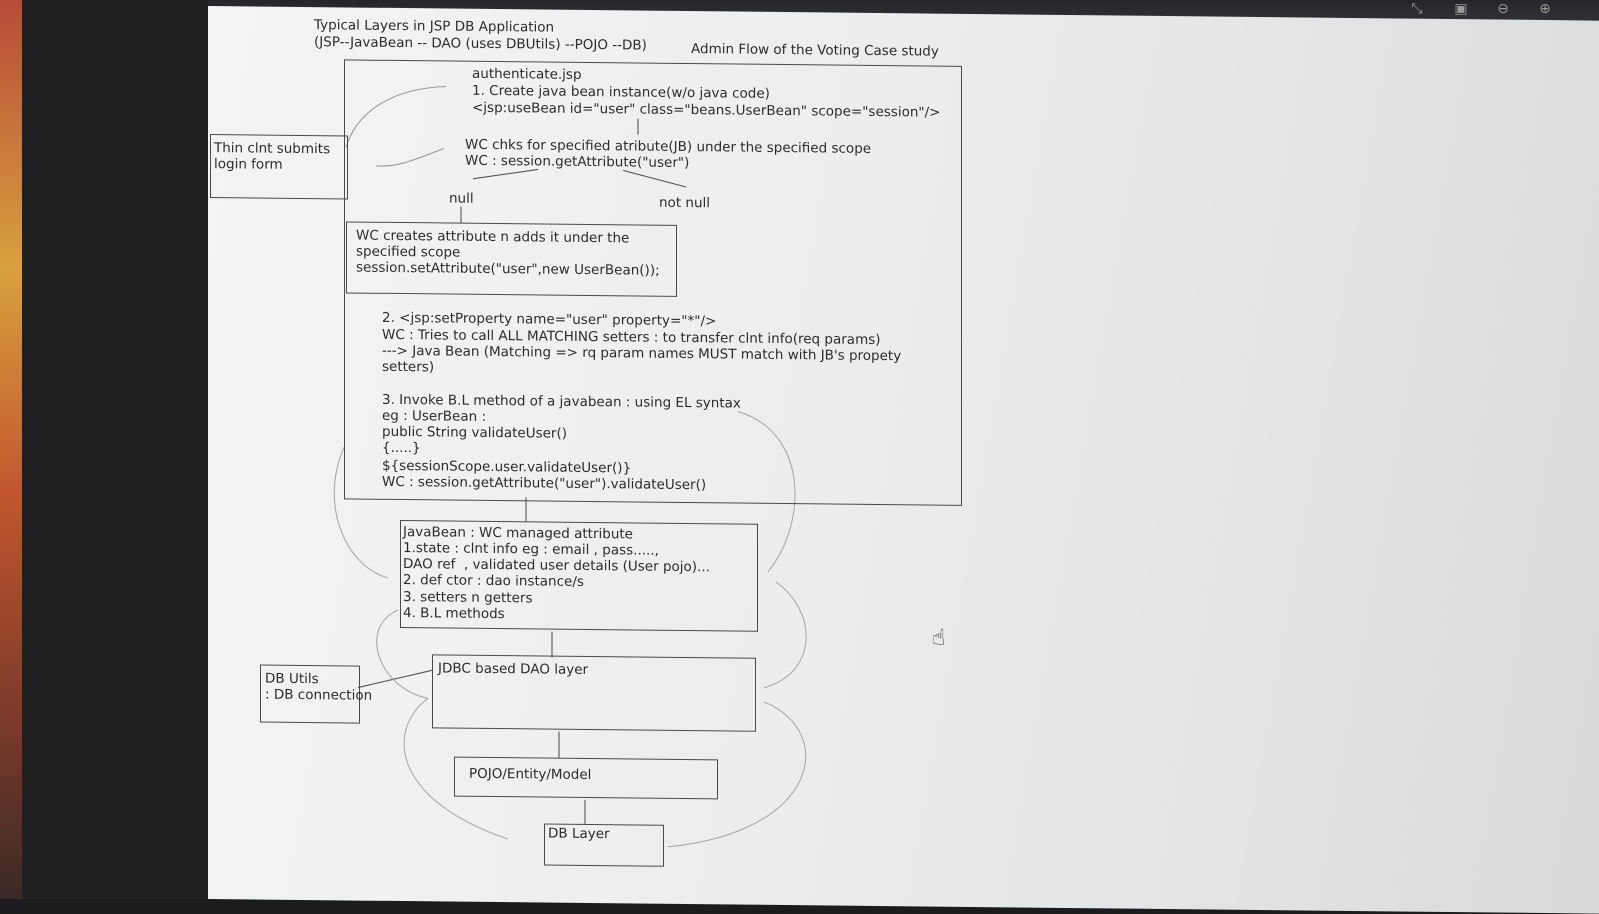 The image size is (1599, 914). What do you see at coordinates (527, 74) in the screenshot?
I see `auth-file-name: authenticate.jsp` at bounding box center [527, 74].